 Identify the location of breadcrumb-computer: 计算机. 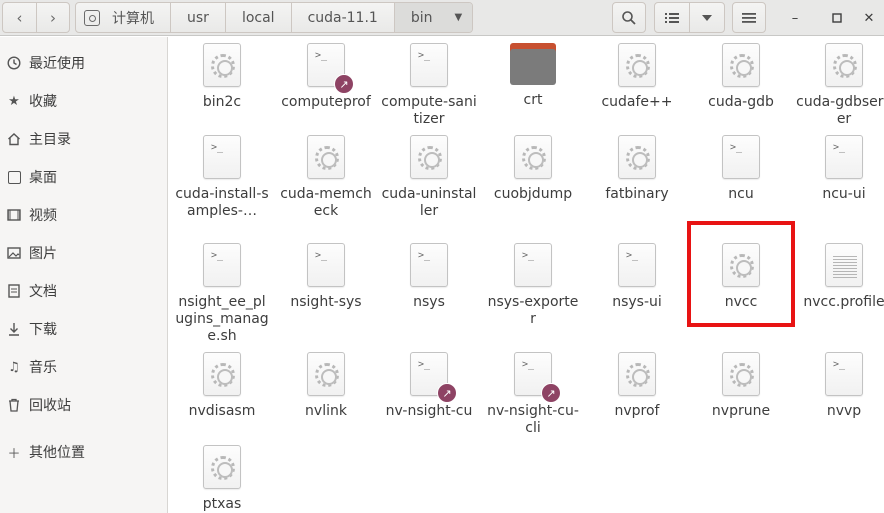
(123, 17).